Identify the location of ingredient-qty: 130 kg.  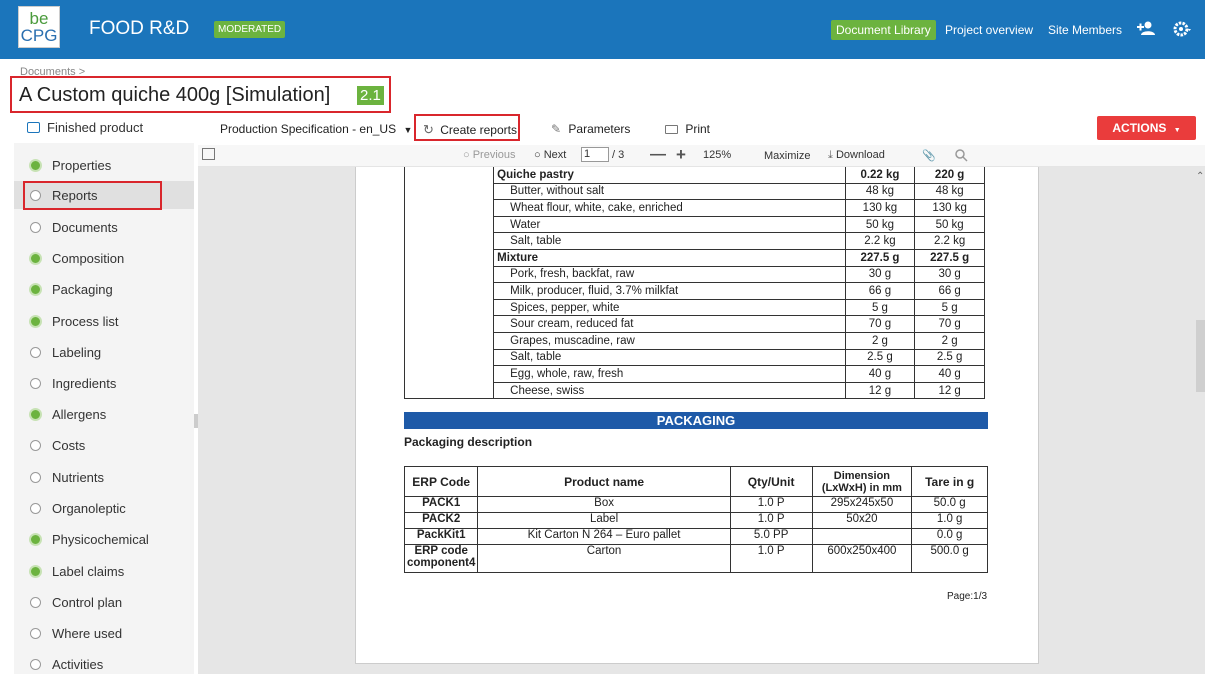
(880, 208).